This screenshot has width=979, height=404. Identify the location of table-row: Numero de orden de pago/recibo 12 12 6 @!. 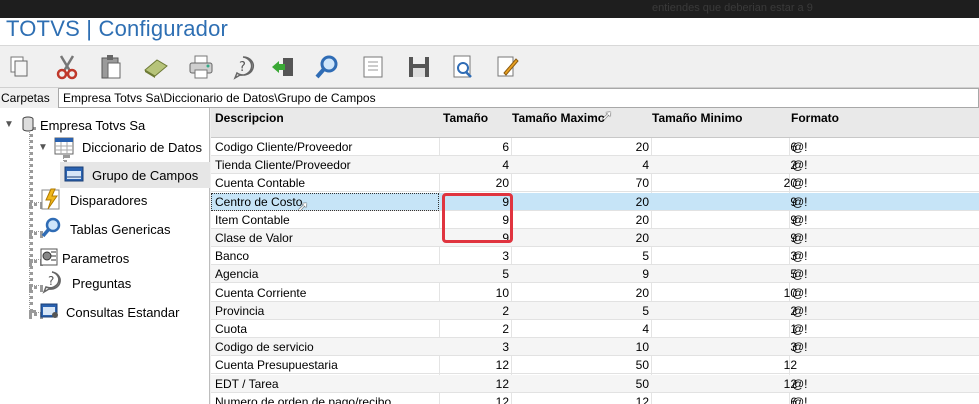
(595, 398).